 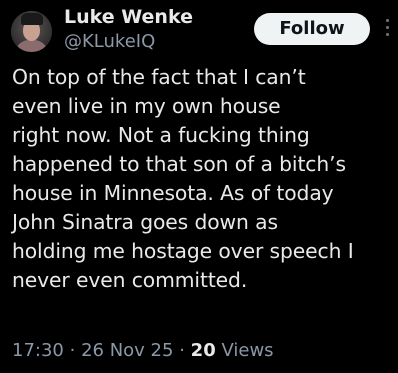 What do you see at coordinates (38, 350) in the screenshot?
I see `tweet-time: 17:30` at bounding box center [38, 350].